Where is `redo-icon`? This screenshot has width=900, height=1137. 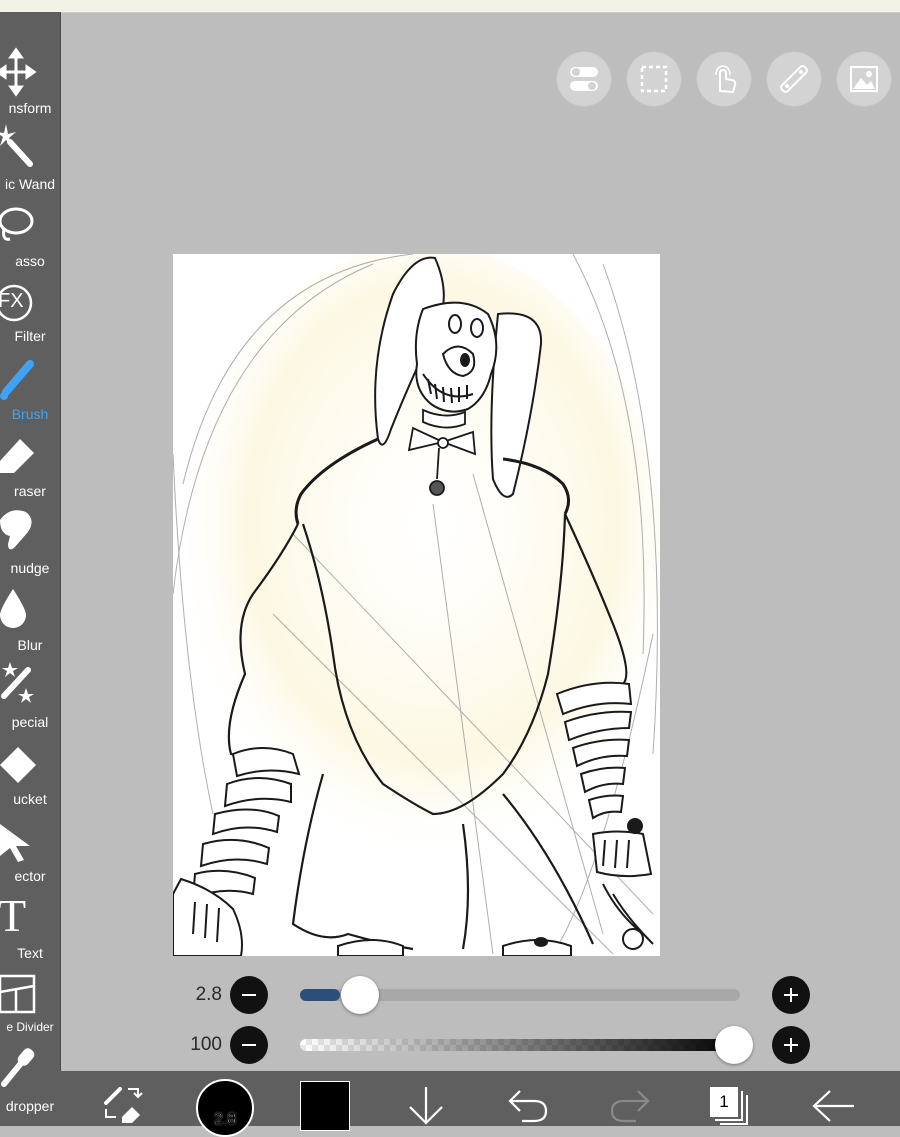 redo-icon is located at coordinates (630, 1105).